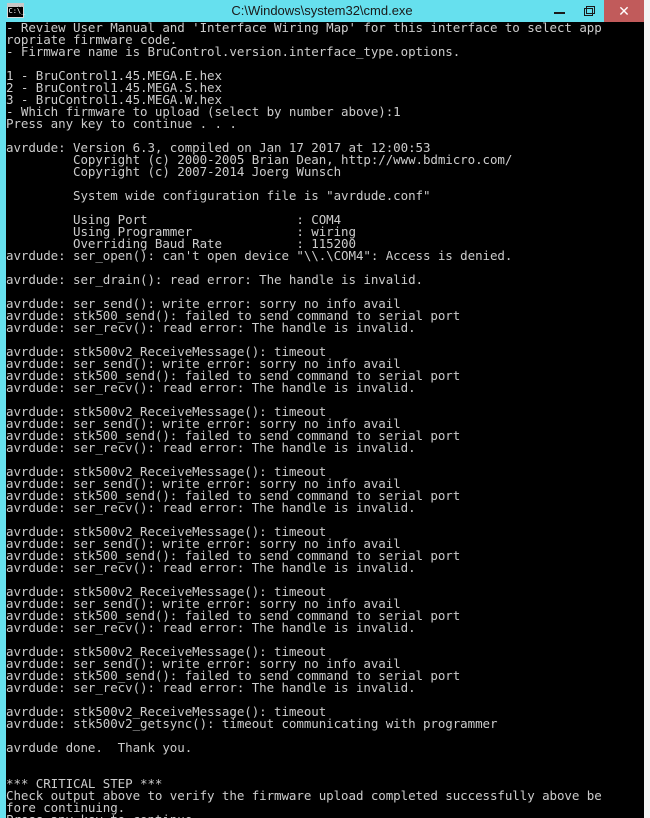 This screenshot has width=650, height=818. I want to click on restore-icon, so click(589, 11).